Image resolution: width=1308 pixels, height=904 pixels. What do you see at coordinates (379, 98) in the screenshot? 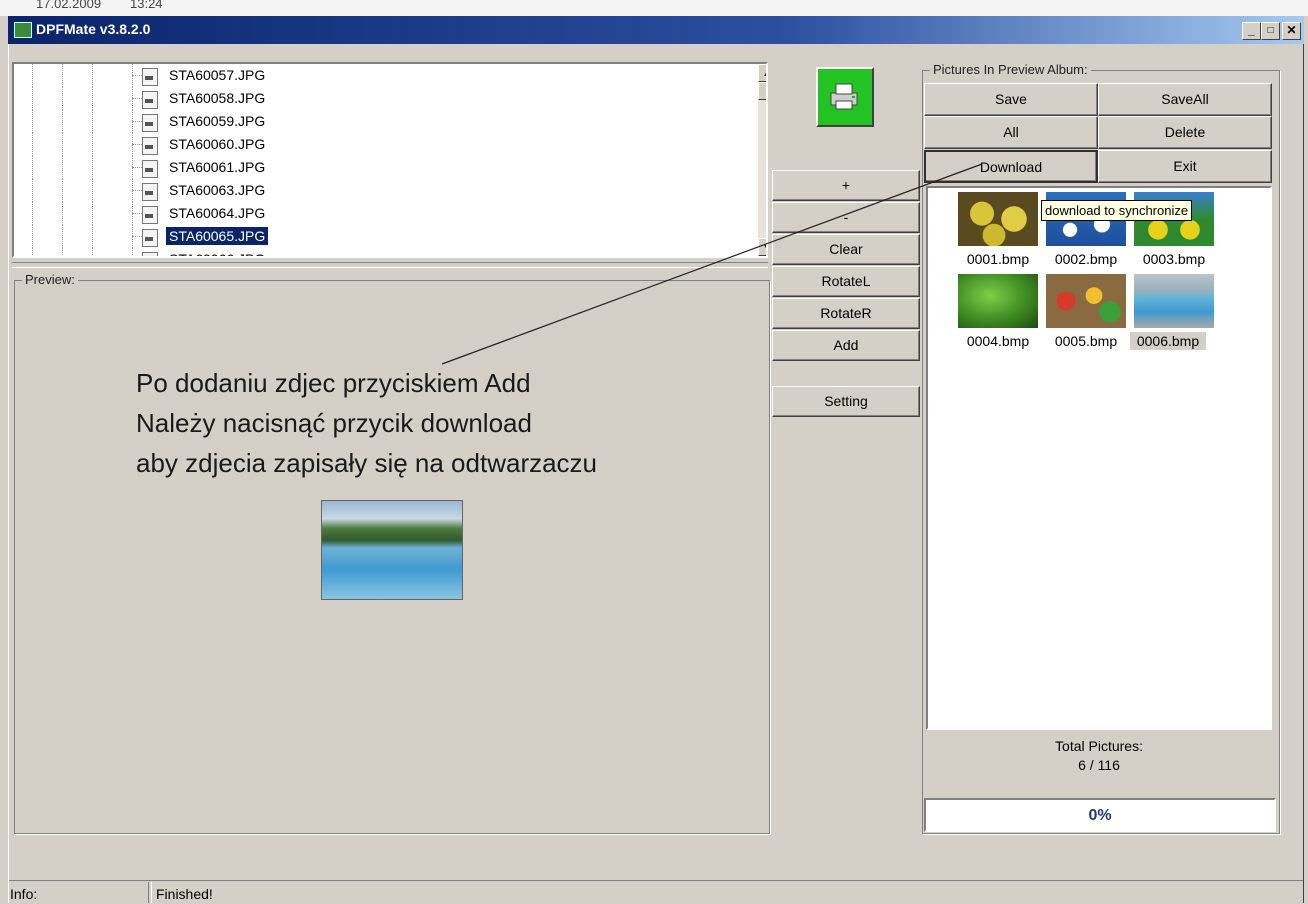
I see `tree-row: STA60058.JPG` at bounding box center [379, 98].